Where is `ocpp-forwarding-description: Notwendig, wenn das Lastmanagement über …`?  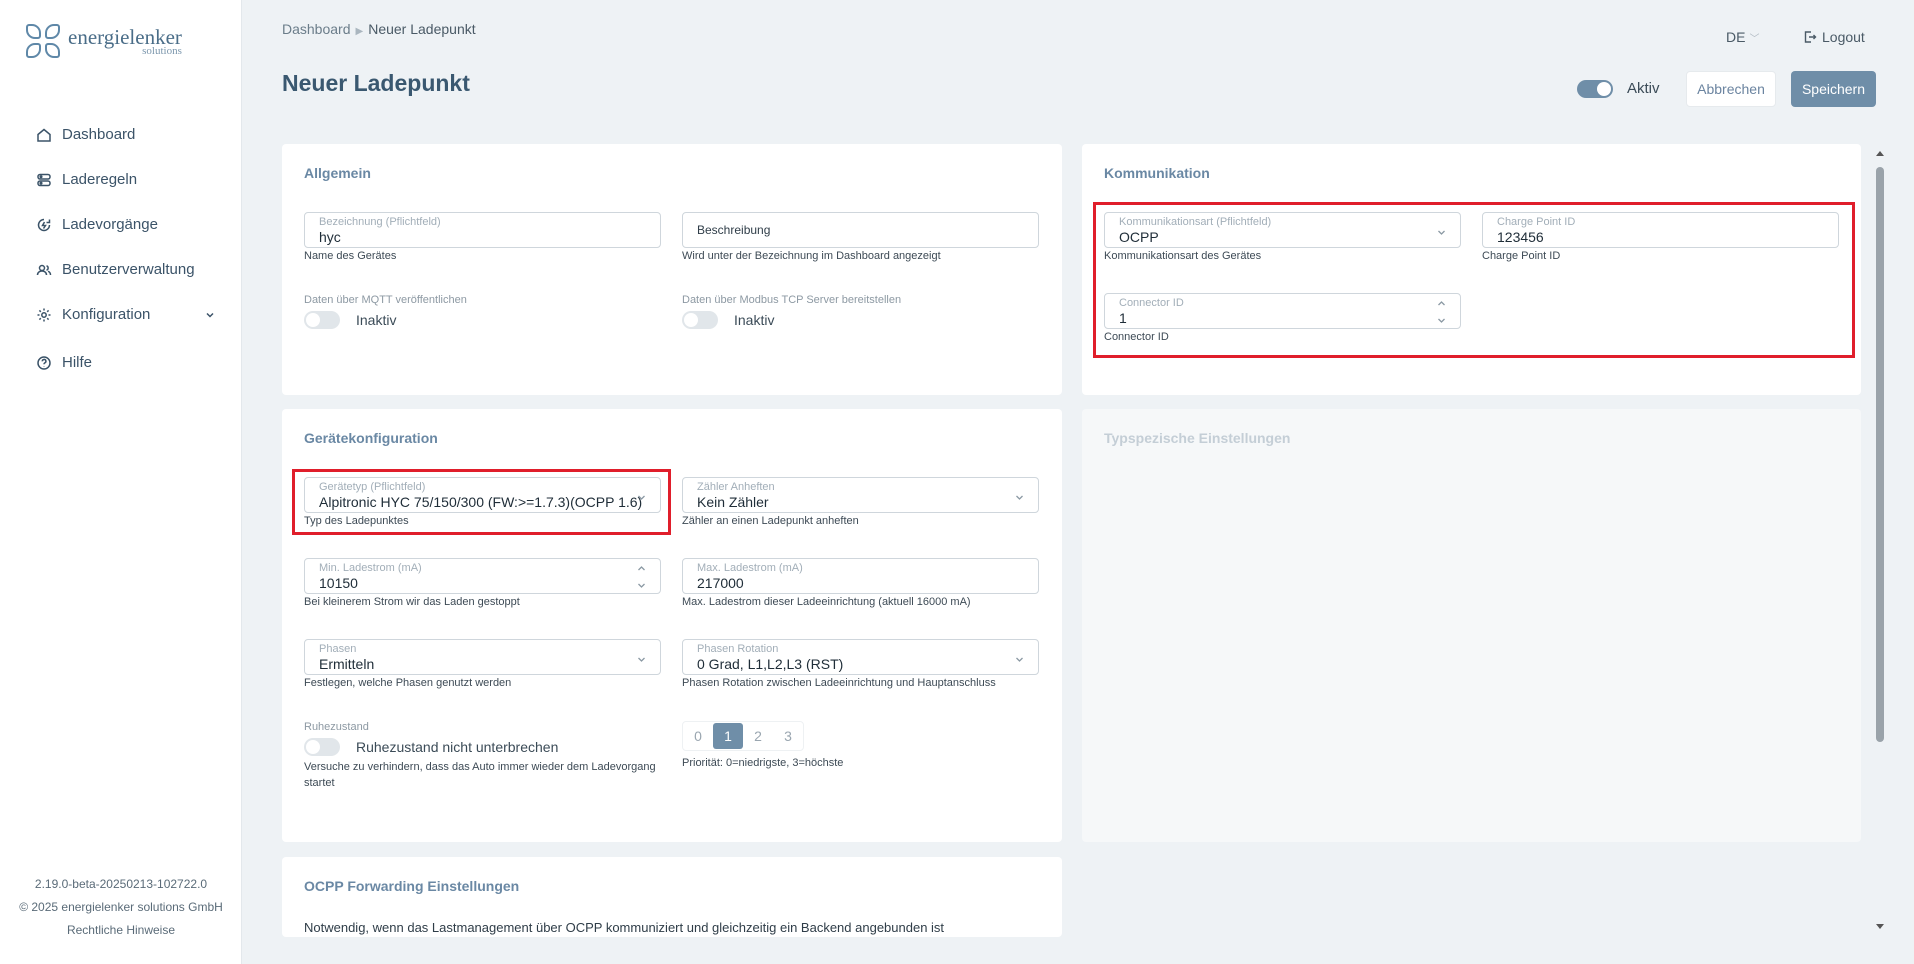 ocpp-forwarding-description: Notwendig, wenn das Lastmanagement über … is located at coordinates (624, 927).